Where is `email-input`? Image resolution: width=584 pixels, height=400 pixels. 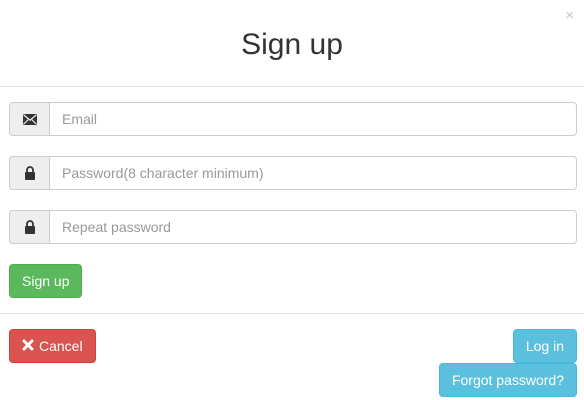 email-input is located at coordinates (313, 119).